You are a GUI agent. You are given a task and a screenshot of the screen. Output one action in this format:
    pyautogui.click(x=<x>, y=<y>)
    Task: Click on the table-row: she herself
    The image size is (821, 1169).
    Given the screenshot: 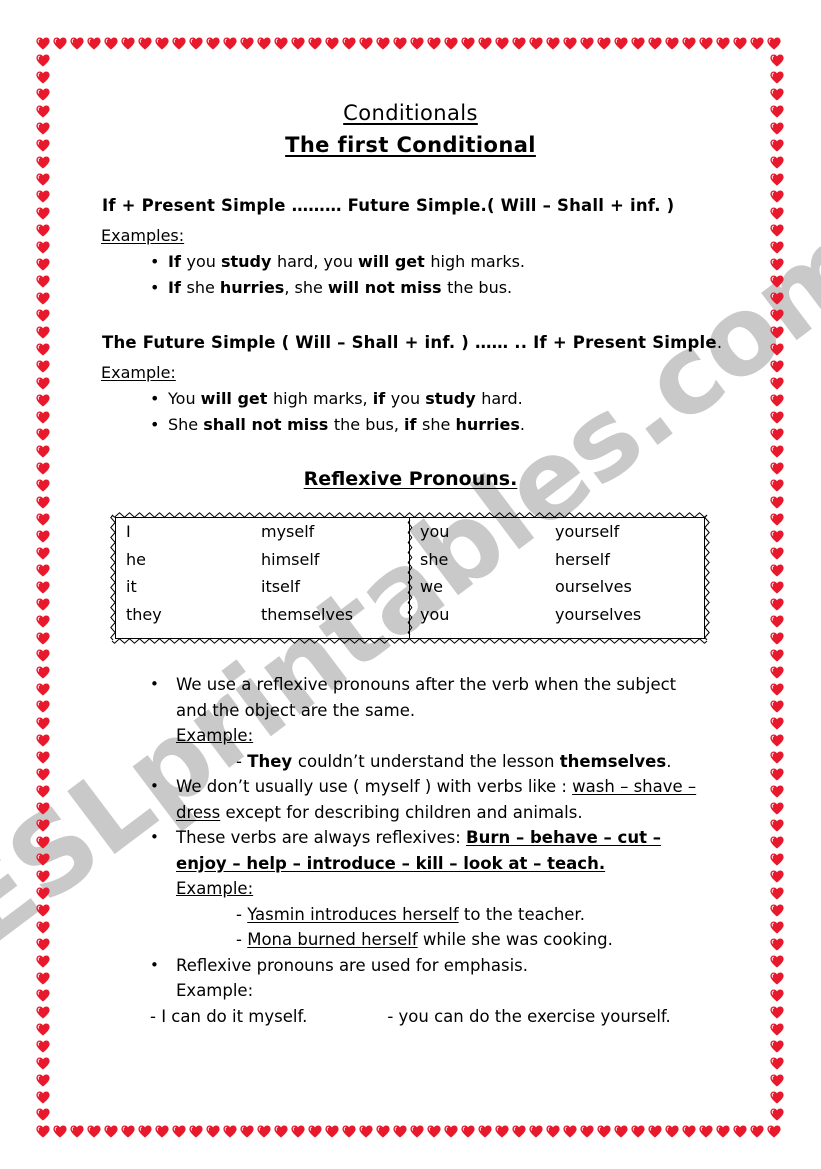 What is the action you would take?
    pyautogui.click(x=557, y=564)
    